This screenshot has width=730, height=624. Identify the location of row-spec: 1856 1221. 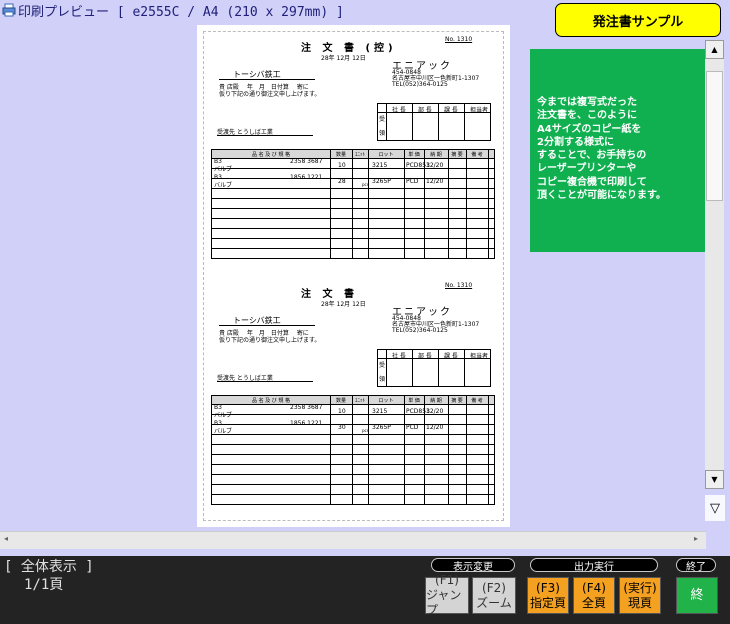
(306, 423).